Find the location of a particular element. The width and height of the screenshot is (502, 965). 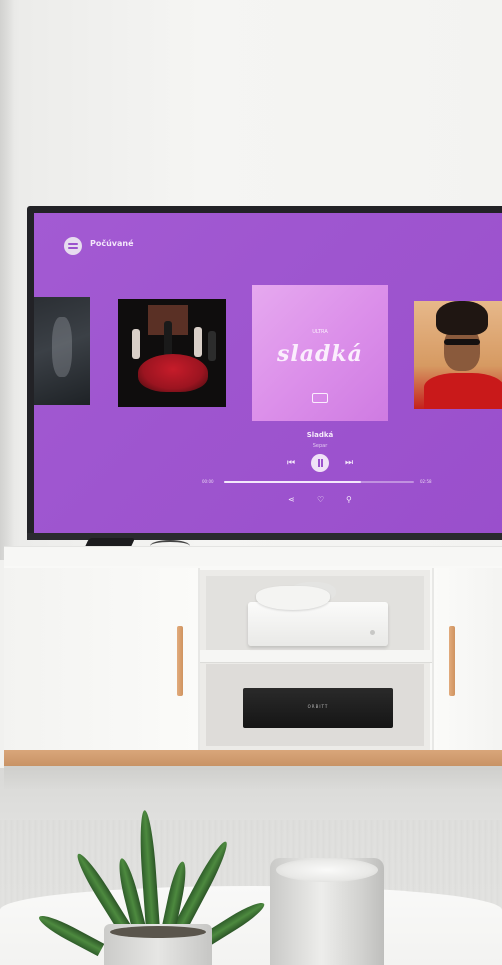

game-console is located at coordinates (318, 624).